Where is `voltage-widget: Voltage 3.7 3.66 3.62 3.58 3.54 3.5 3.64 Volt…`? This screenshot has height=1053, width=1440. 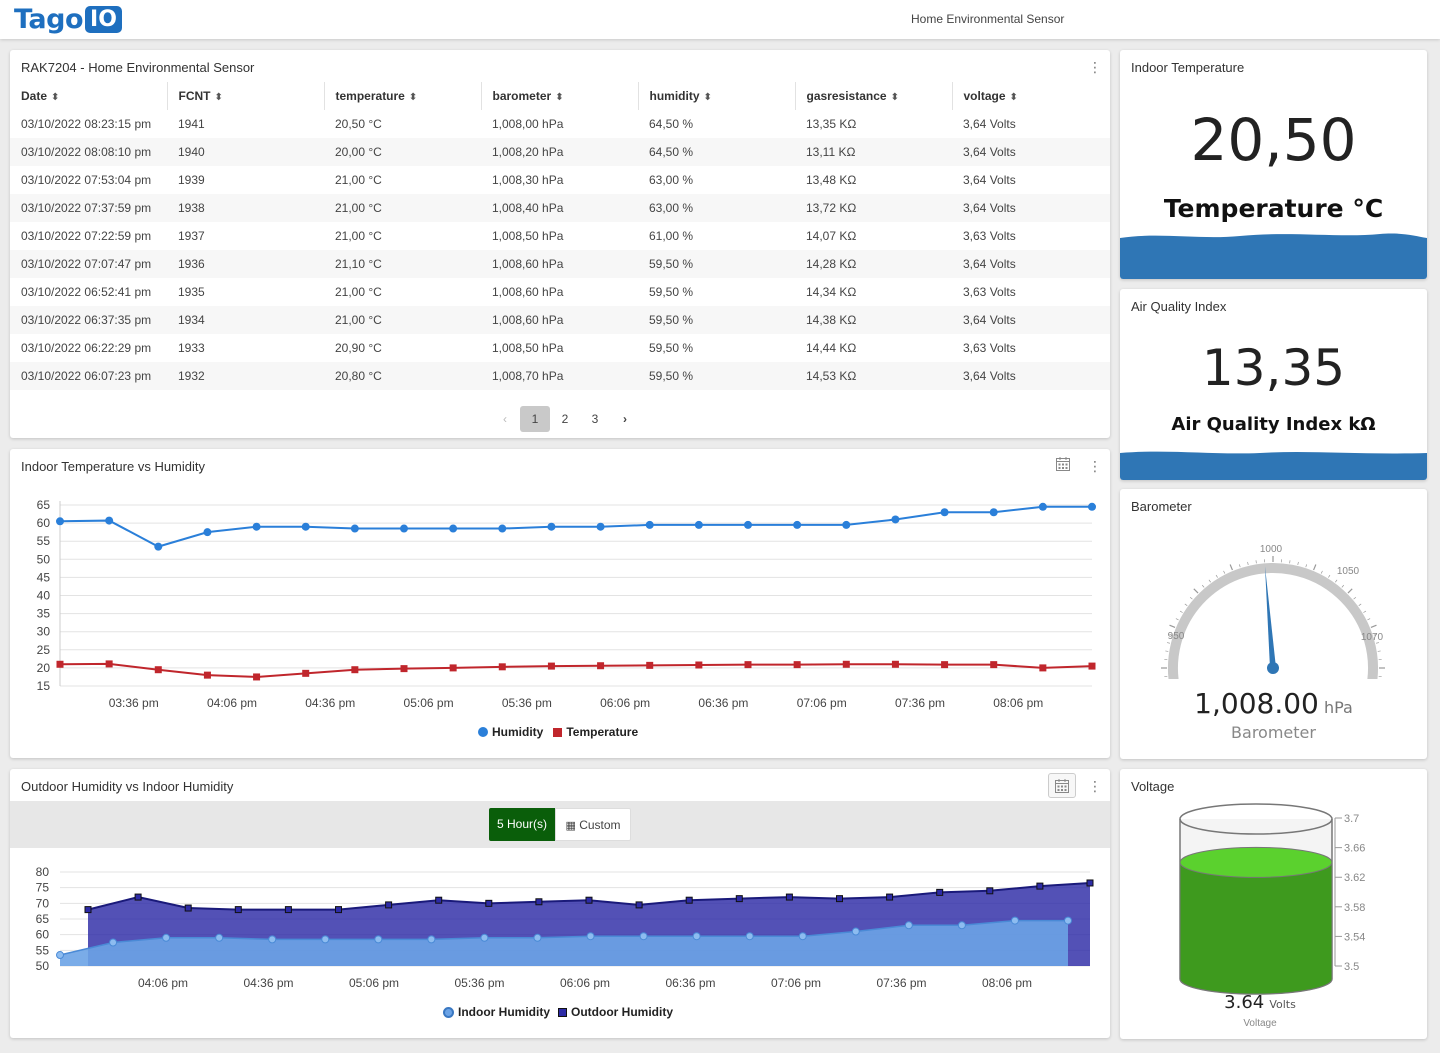 voltage-widget: Voltage 3.7 3.66 3.62 3.58 3.54 3.5 3.64 Volt… is located at coordinates (1273, 904).